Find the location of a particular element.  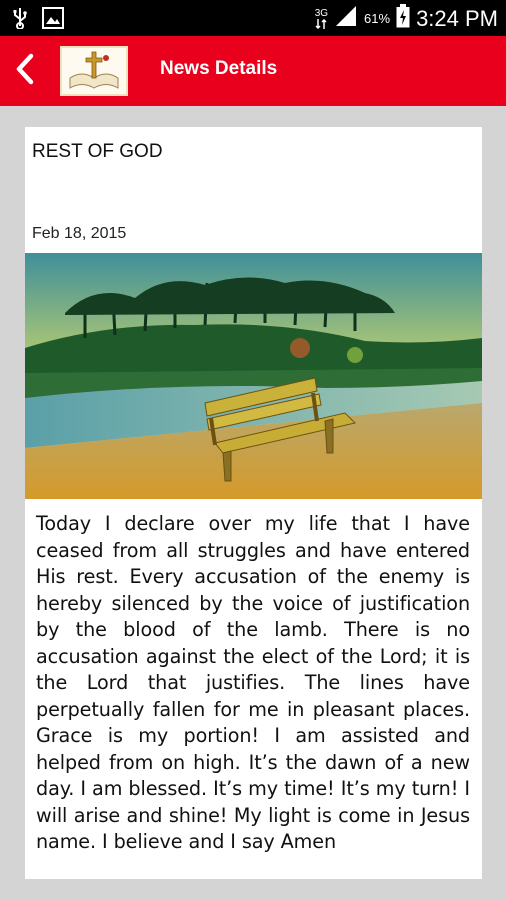

back-button is located at coordinates (25, 71).